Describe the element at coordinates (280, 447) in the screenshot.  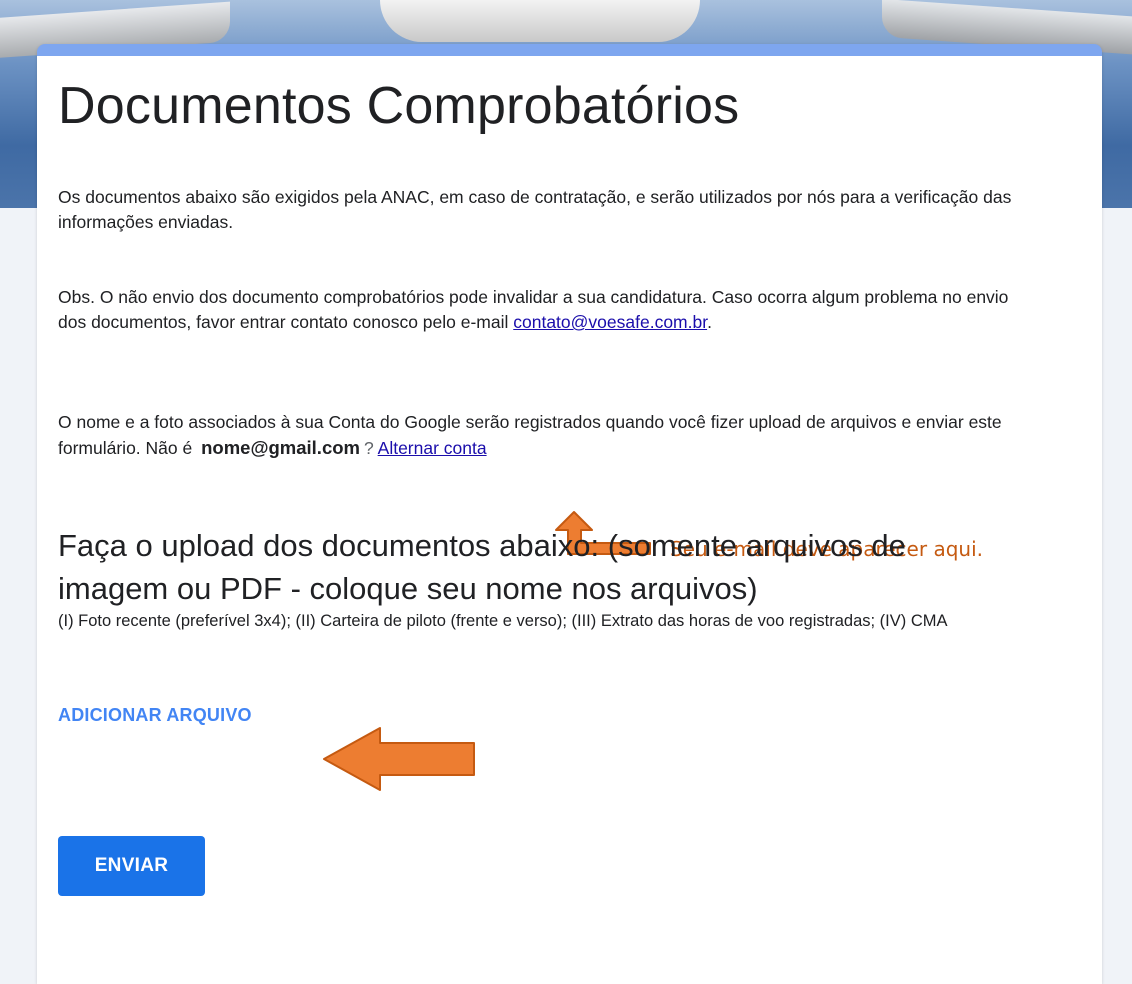
I see `account-email: nome@gmail.com` at that location.